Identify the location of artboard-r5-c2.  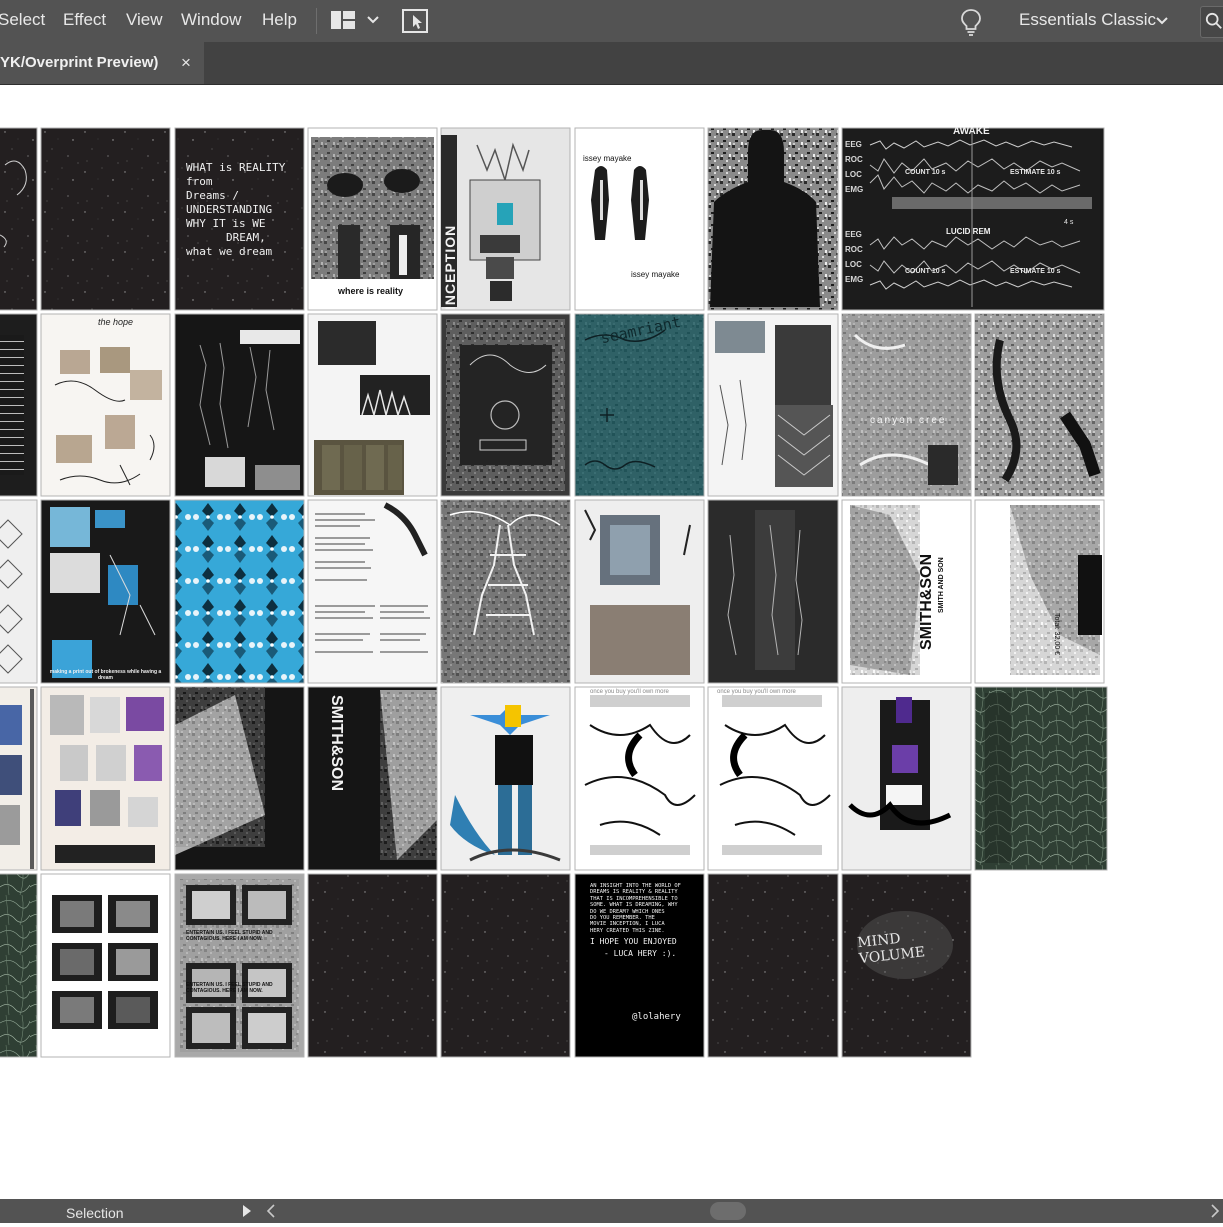
(239, 965).